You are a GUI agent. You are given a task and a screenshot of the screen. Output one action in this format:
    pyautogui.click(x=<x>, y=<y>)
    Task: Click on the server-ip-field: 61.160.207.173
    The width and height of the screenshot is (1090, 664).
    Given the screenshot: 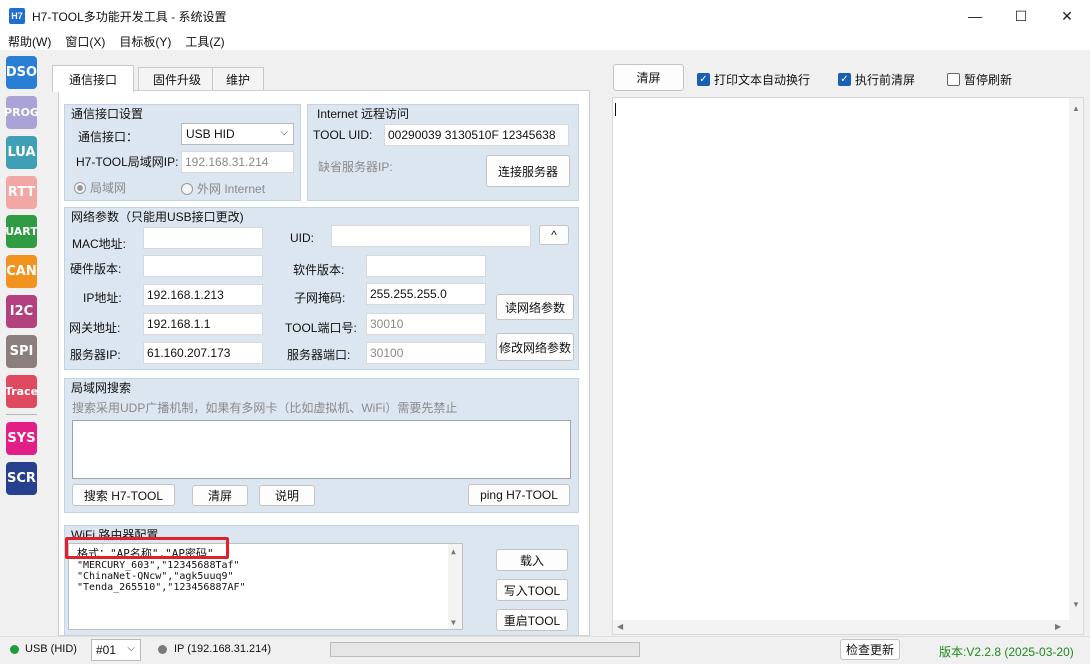 What is the action you would take?
    pyautogui.click(x=203, y=353)
    